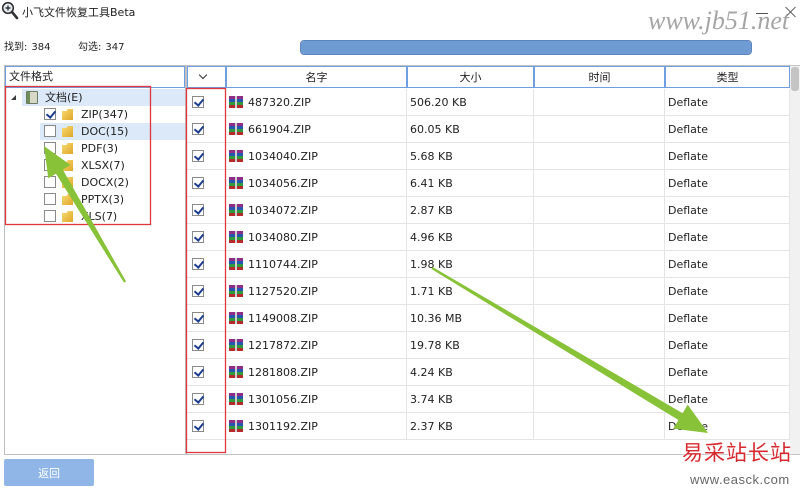 This screenshot has width=800, height=494. What do you see at coordinates (101, 48) in the screenshot?
I see `checked-count: 勾选: 347` at bounding box center [101, 48].